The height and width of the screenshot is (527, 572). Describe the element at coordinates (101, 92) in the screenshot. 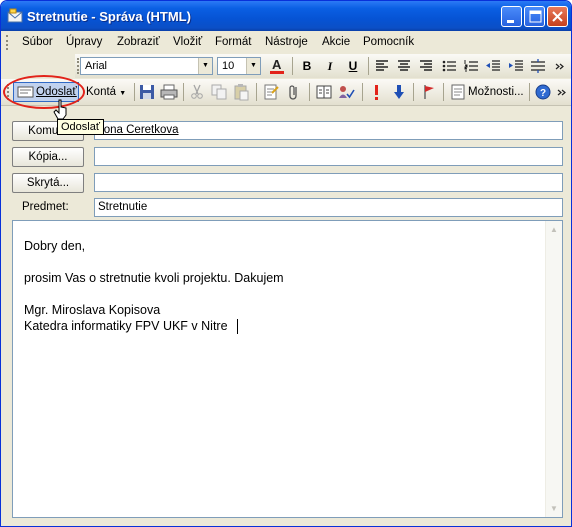

I see `accounts-label: Kontá` at that location.